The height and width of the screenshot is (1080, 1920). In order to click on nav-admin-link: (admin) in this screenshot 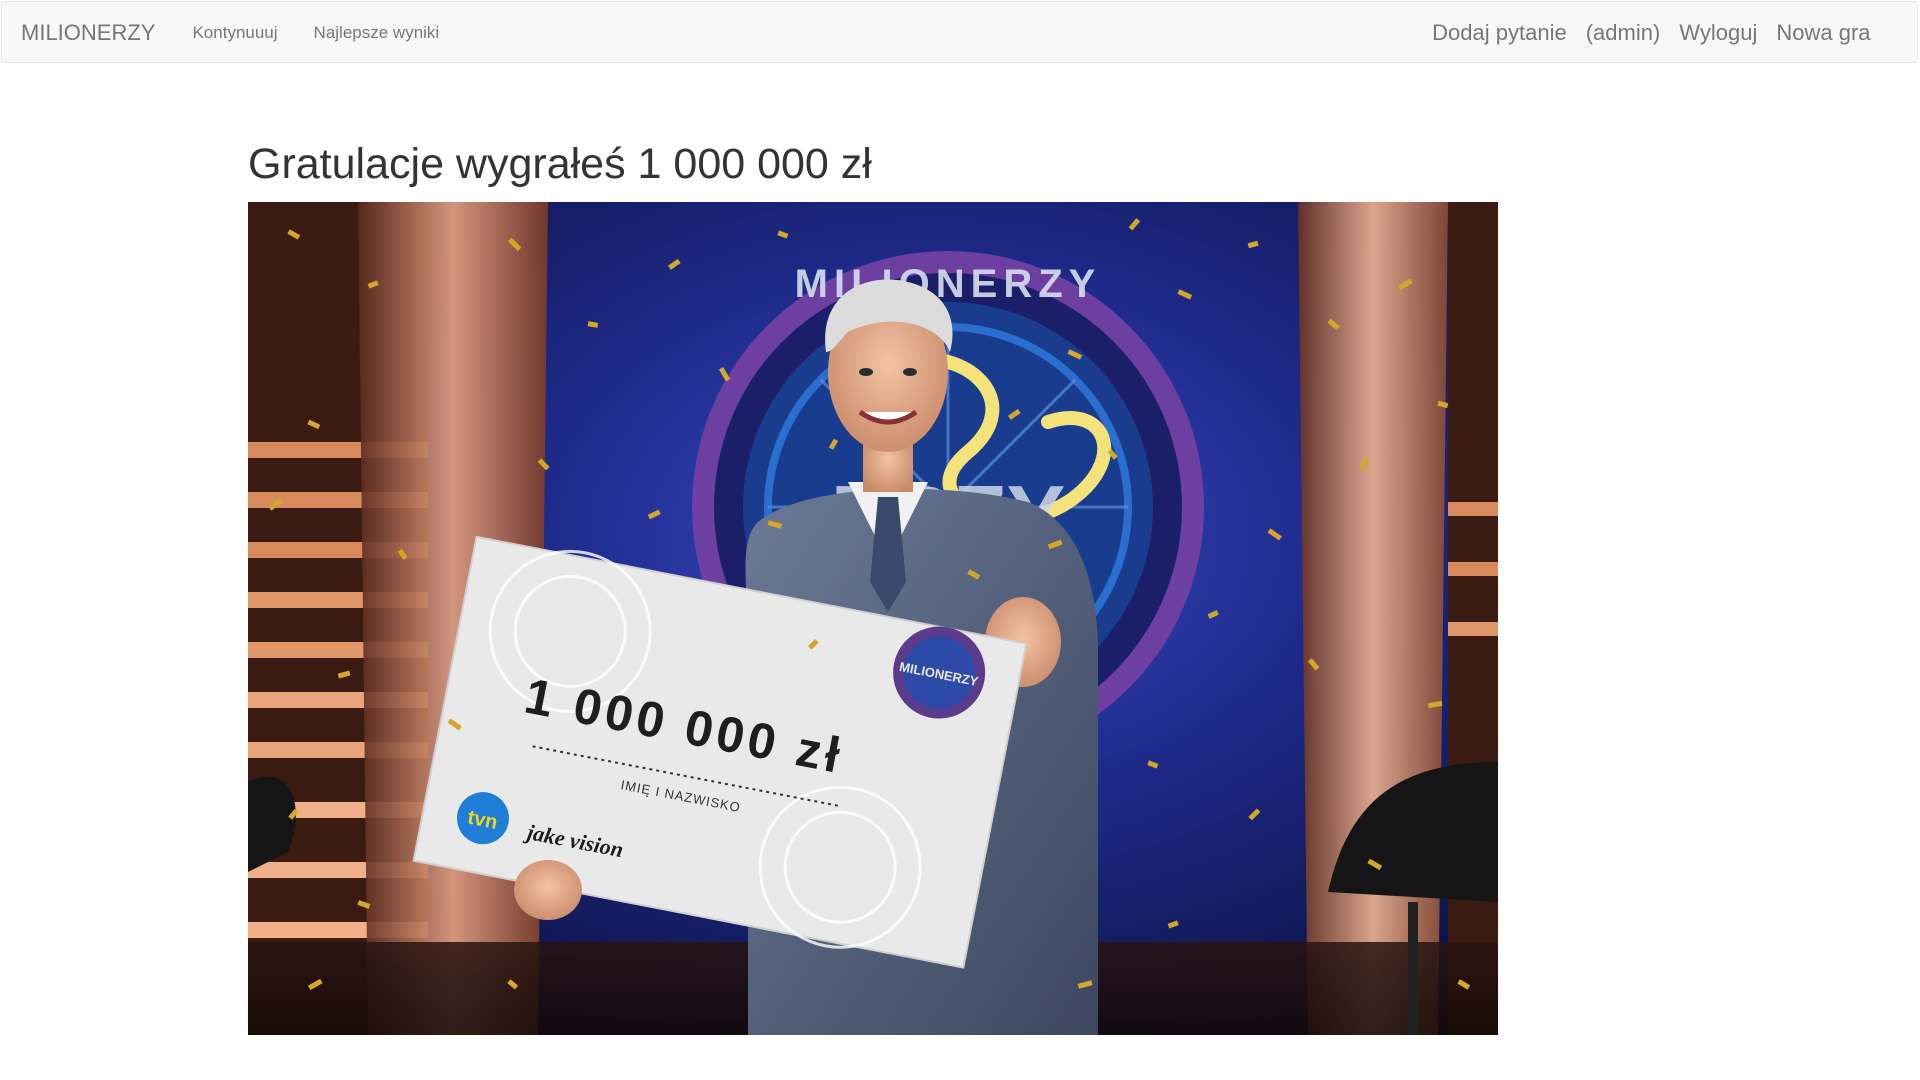, I will do `click(1623, 33)`.